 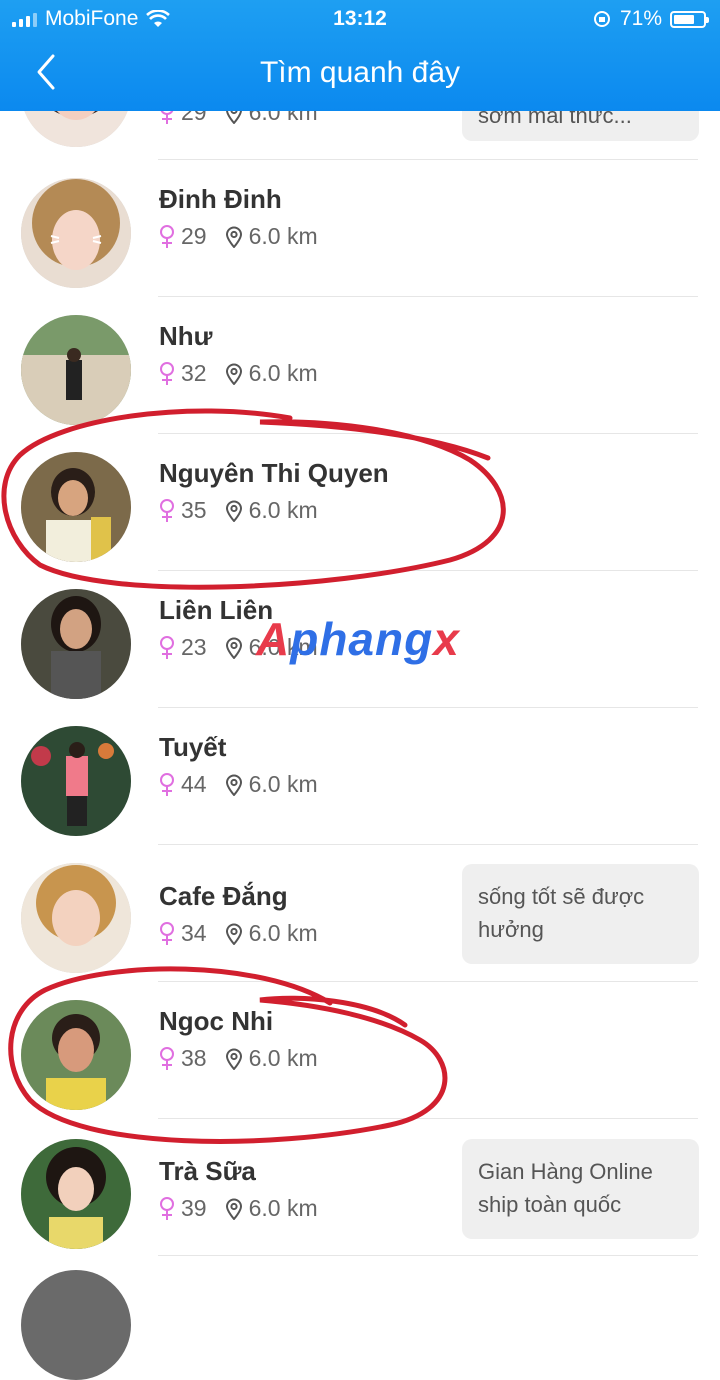 I want to click on user-age: 44, so click(x=194, y=784).